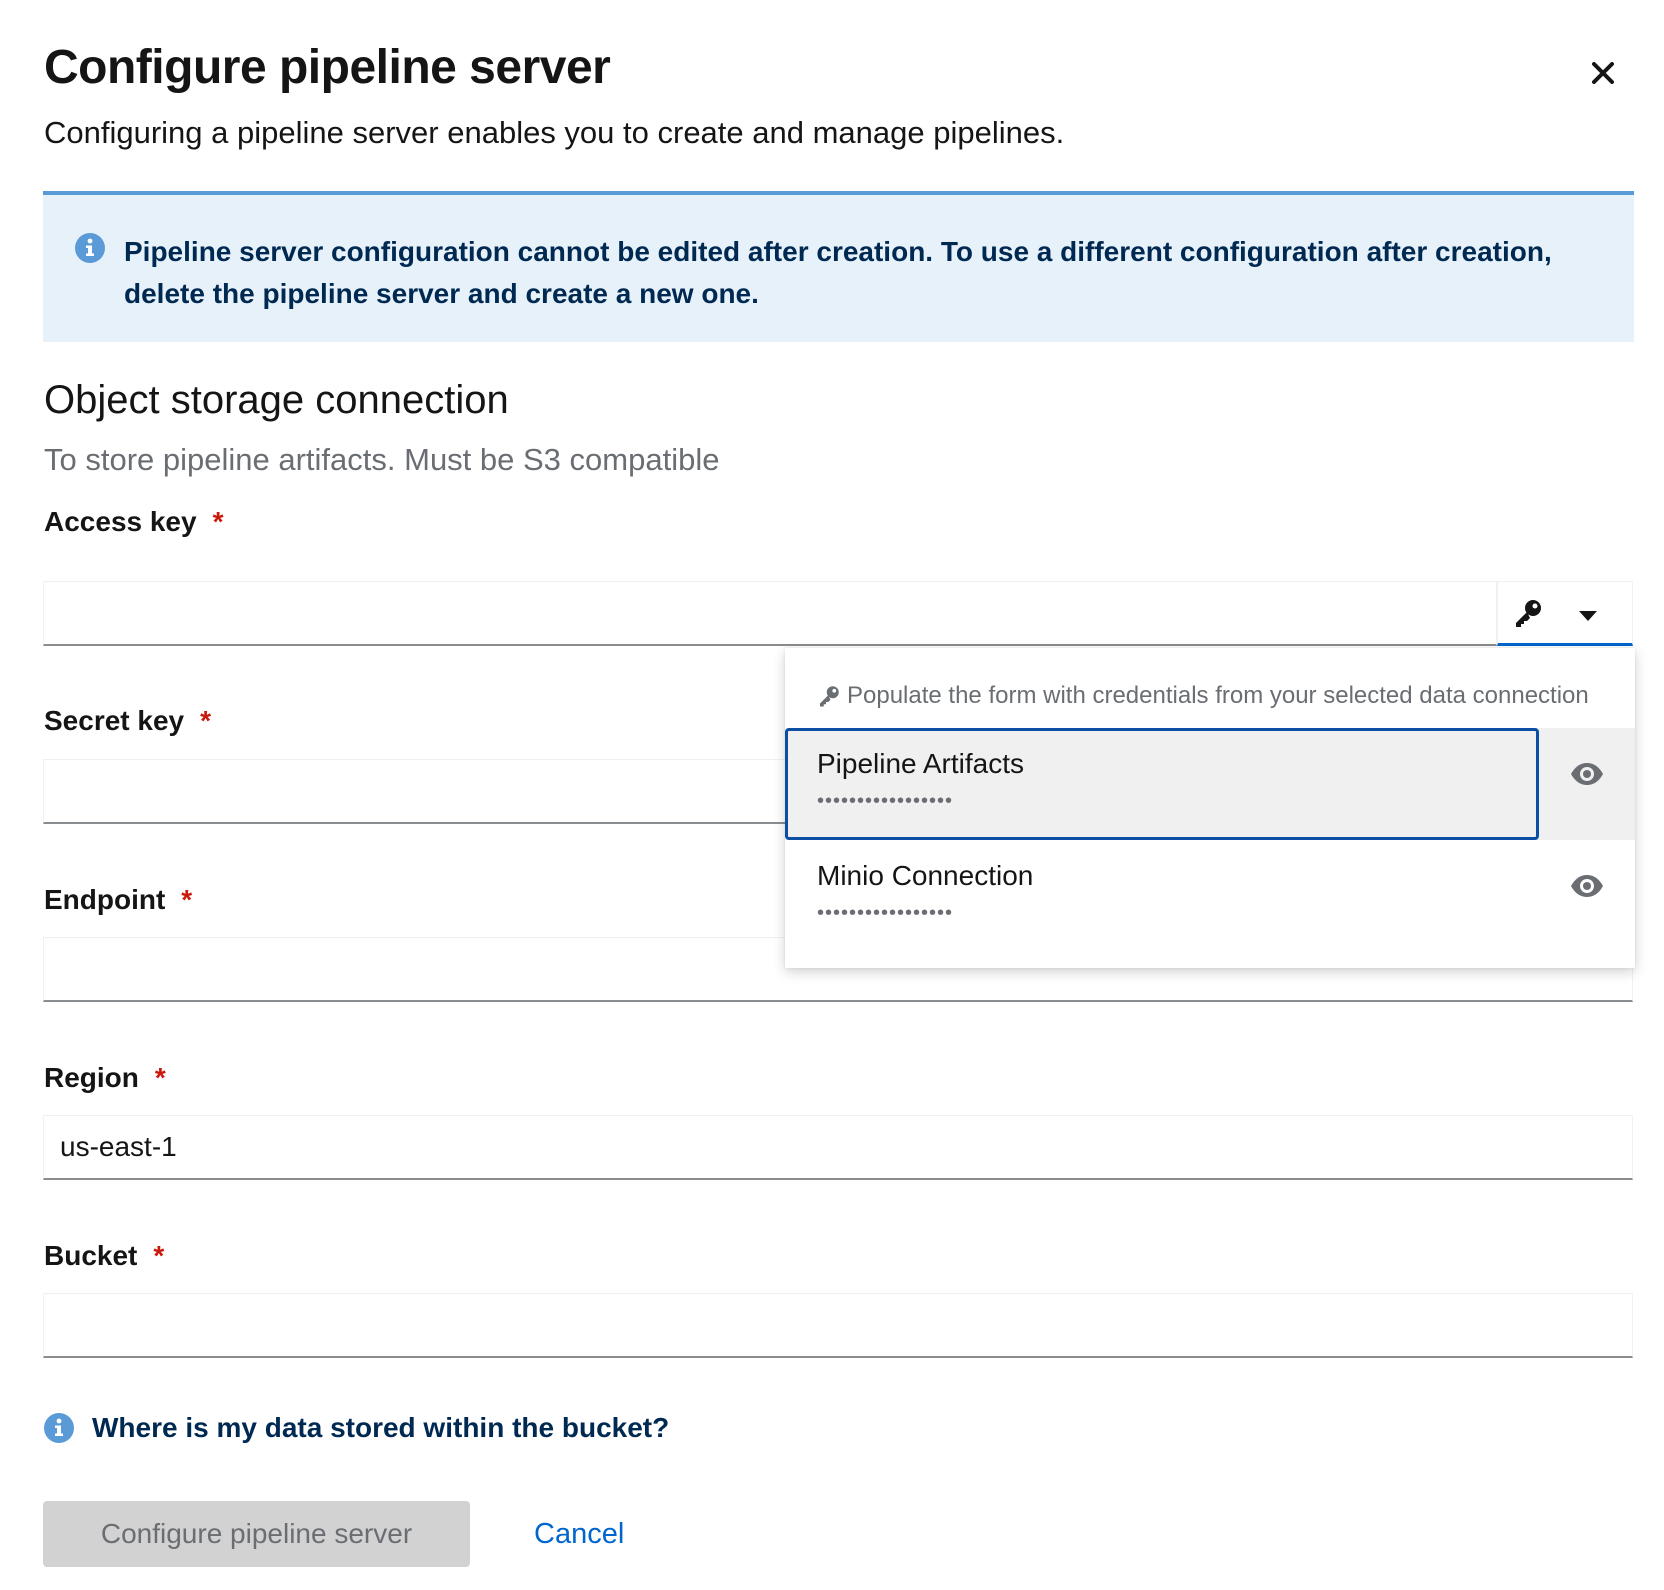  I want to click on credentials-dropdown-toggle, so click(1565, 613).